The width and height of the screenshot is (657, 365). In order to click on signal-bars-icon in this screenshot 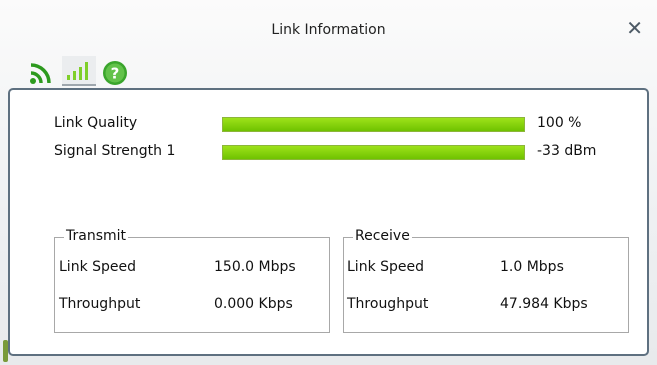, I will do `click(79, 71)`.